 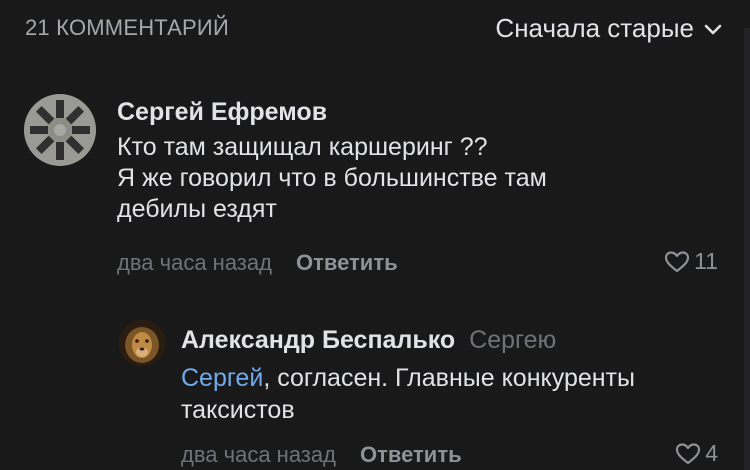 I want to click on like-button: 4, so click(x=696, y=453).